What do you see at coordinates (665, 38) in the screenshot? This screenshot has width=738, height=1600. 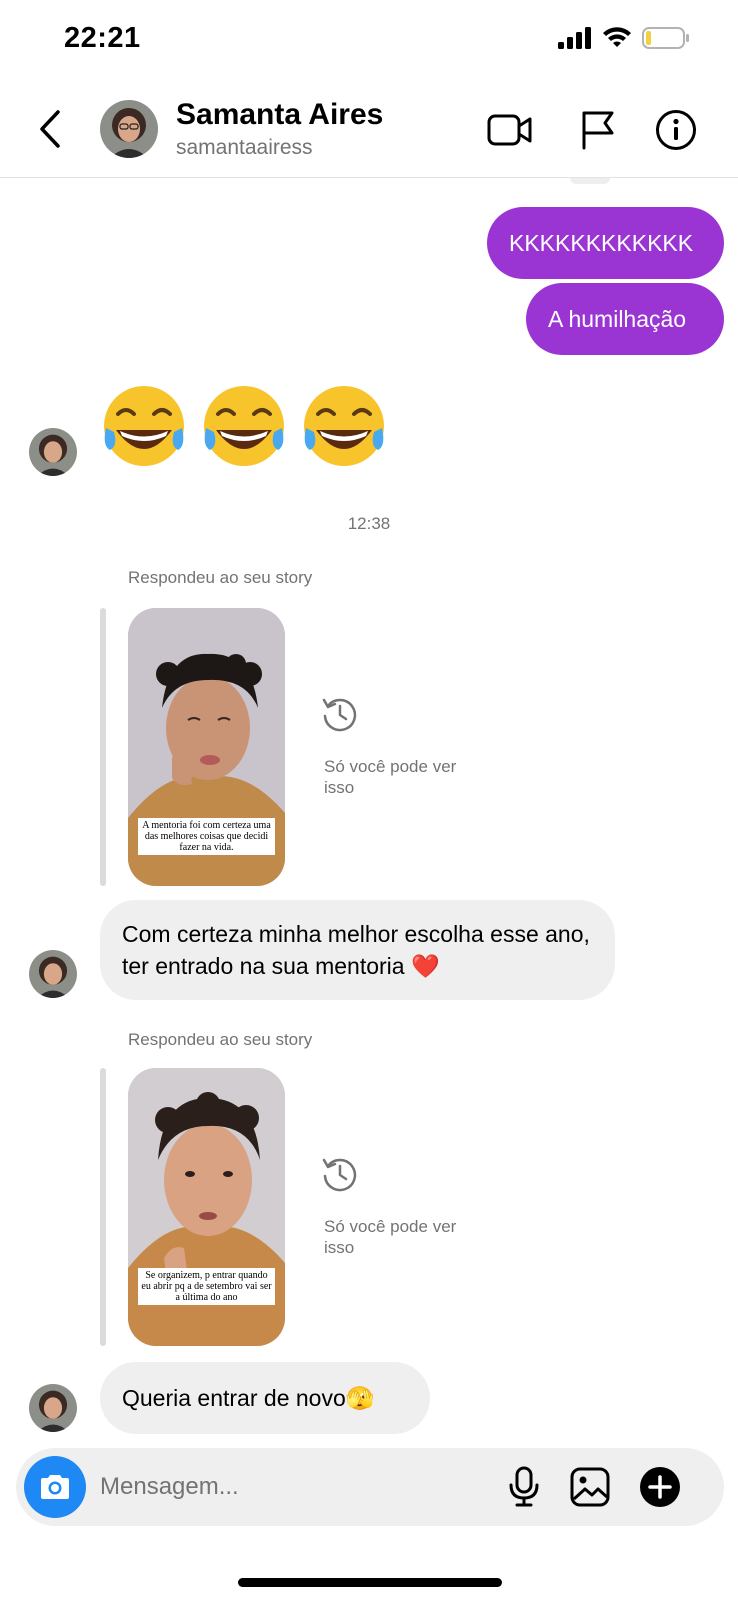 I see `battery-icon` at bounding box center [665, 38].